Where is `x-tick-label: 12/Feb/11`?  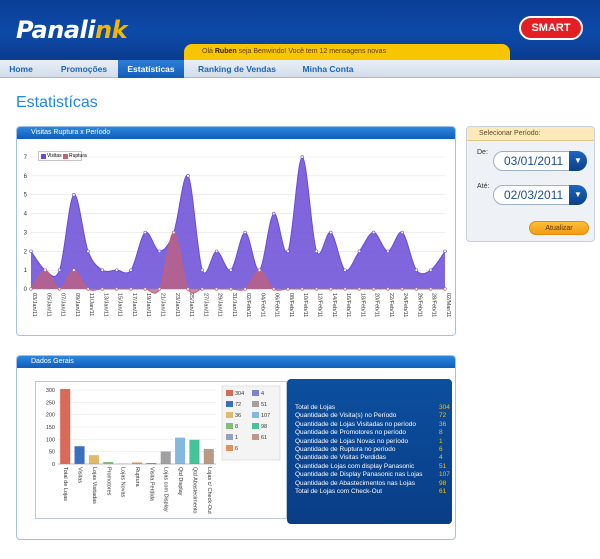
x-tick-label: 12/Feb/11 is located at coordinates (320, 305).